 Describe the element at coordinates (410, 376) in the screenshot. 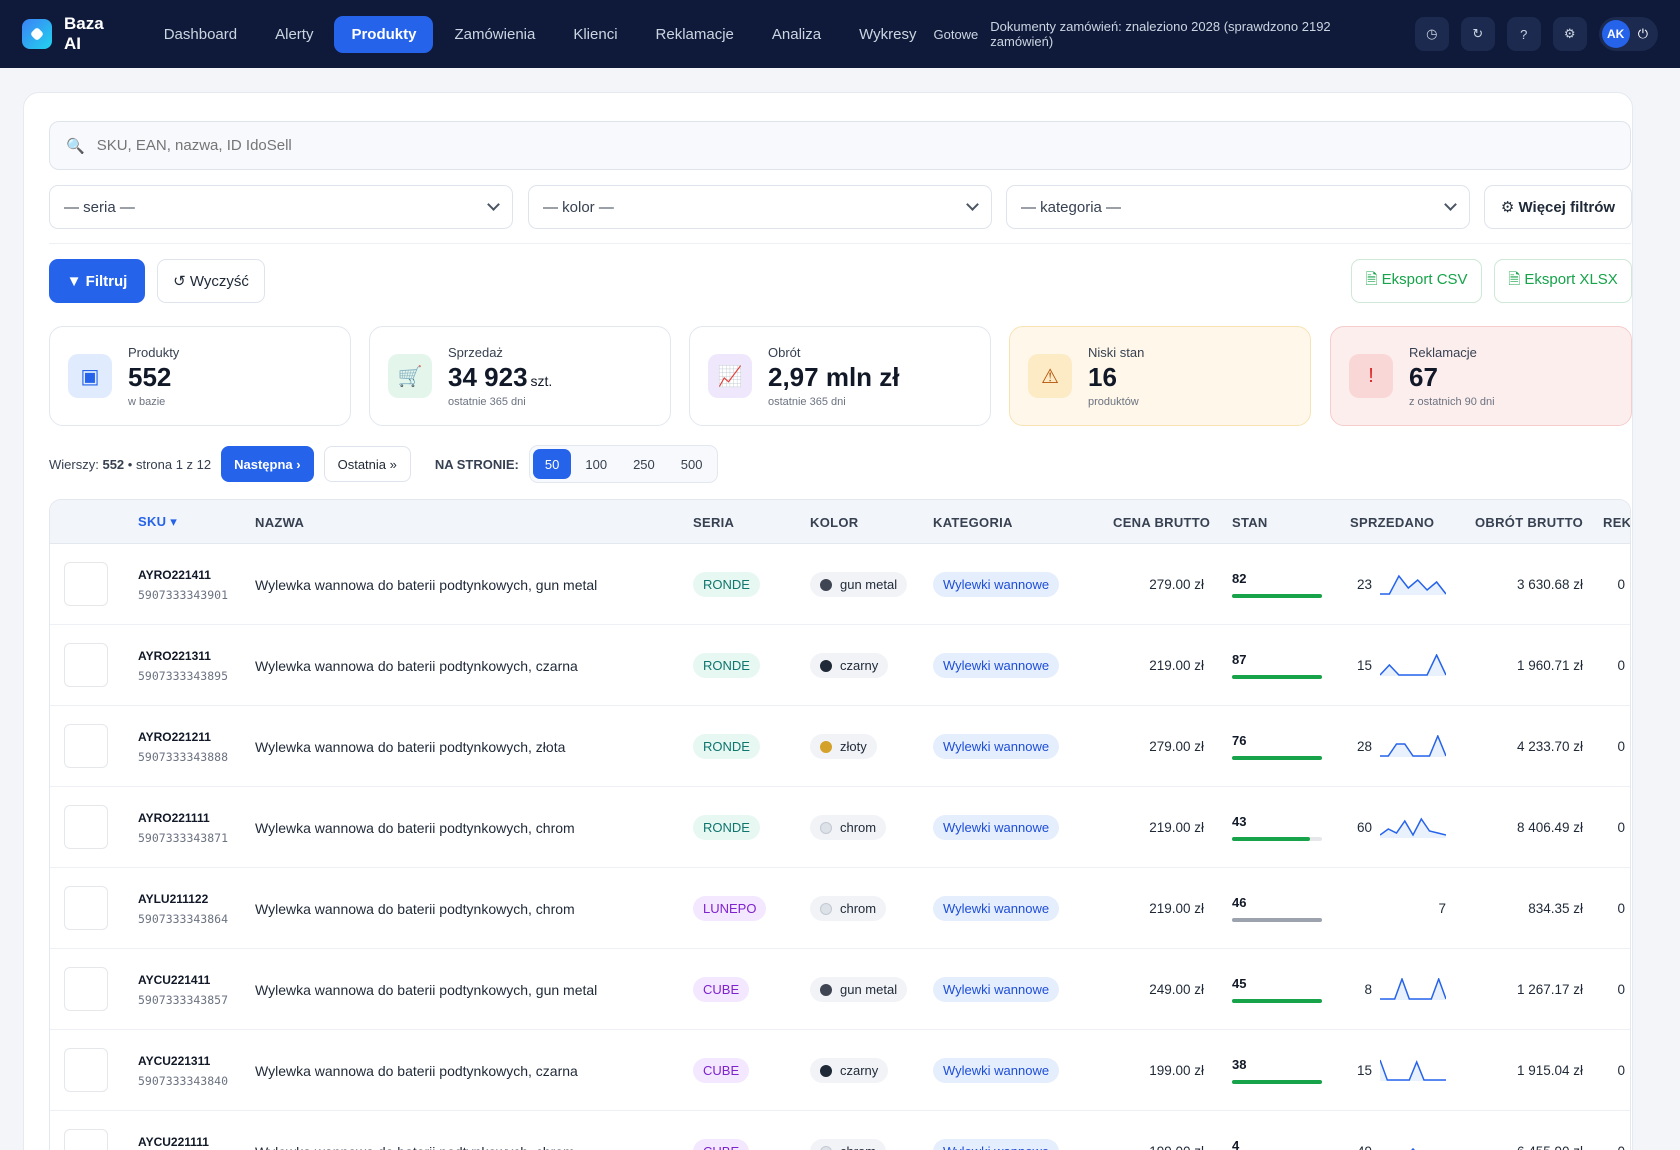

I see `cart-icon: 🛒` at that location.